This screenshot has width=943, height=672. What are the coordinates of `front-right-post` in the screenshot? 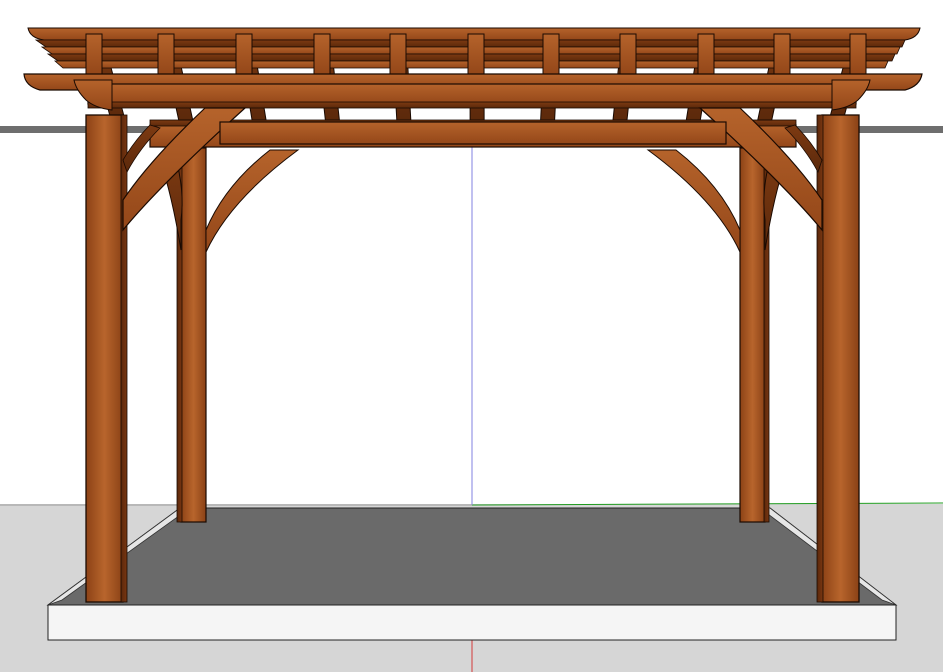 It's located at (838, 358).